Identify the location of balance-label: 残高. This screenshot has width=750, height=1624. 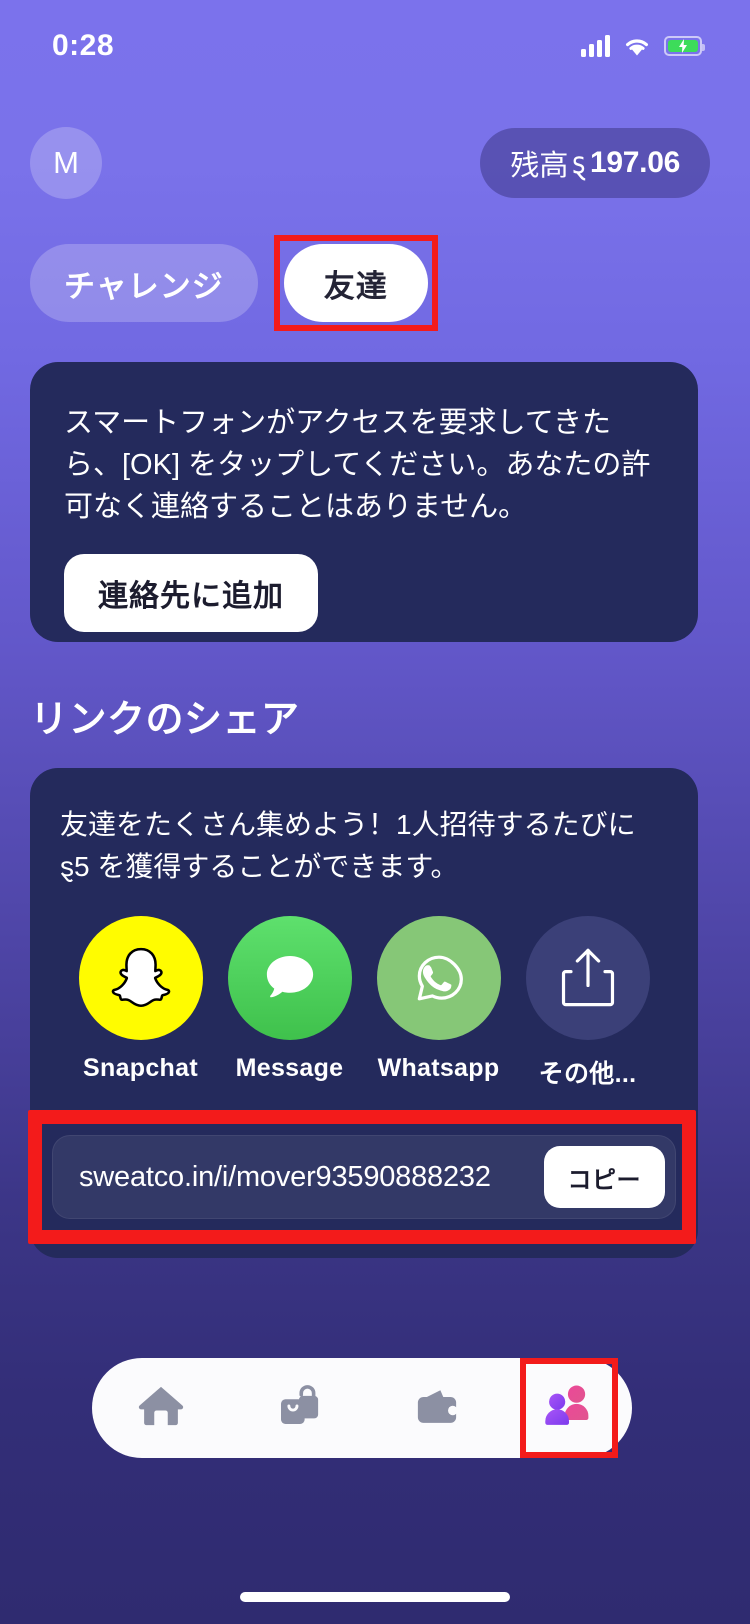
(539, 166).